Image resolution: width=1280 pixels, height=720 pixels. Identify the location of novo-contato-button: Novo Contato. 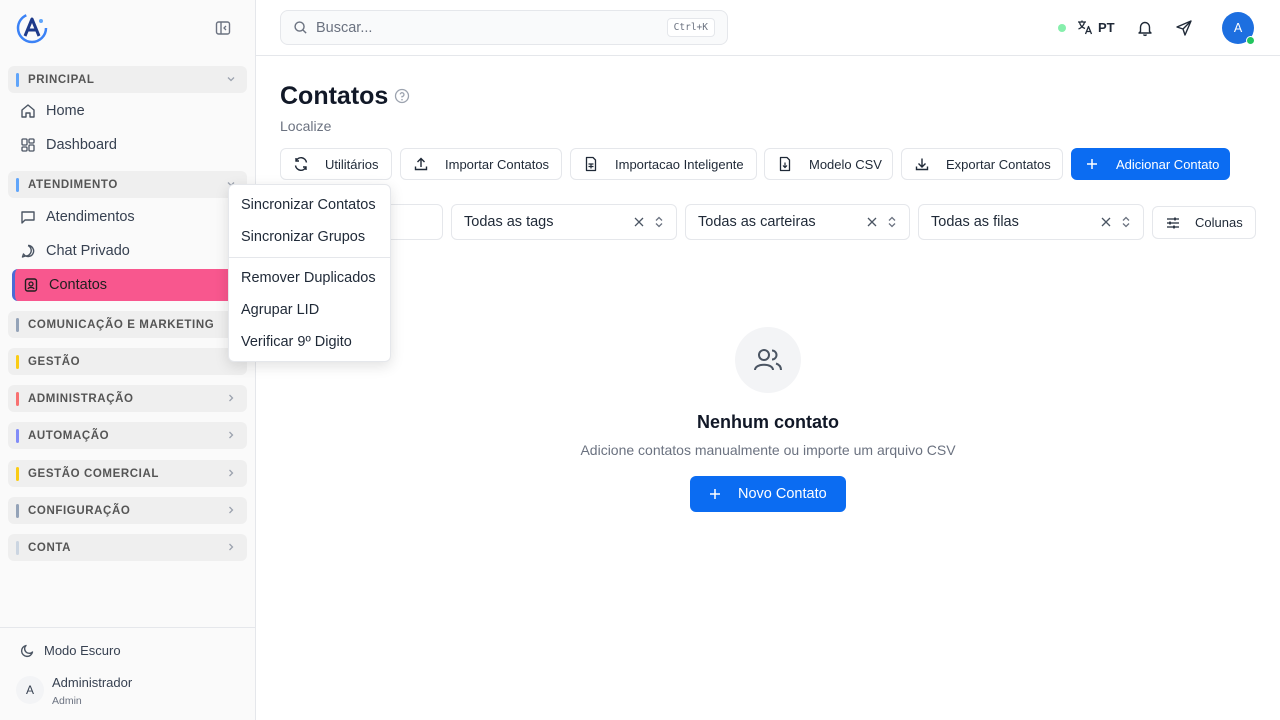
(768, 494).